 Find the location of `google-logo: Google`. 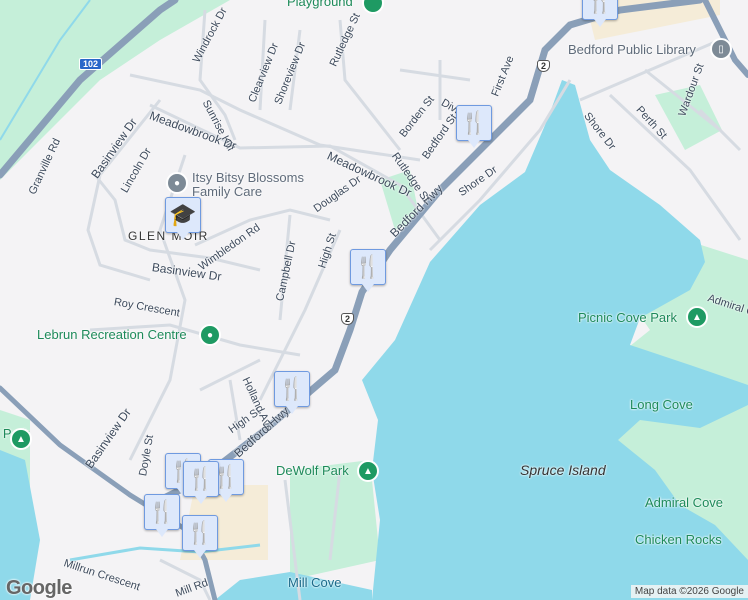

google-logo: Google is located at coordinates (39, 588).